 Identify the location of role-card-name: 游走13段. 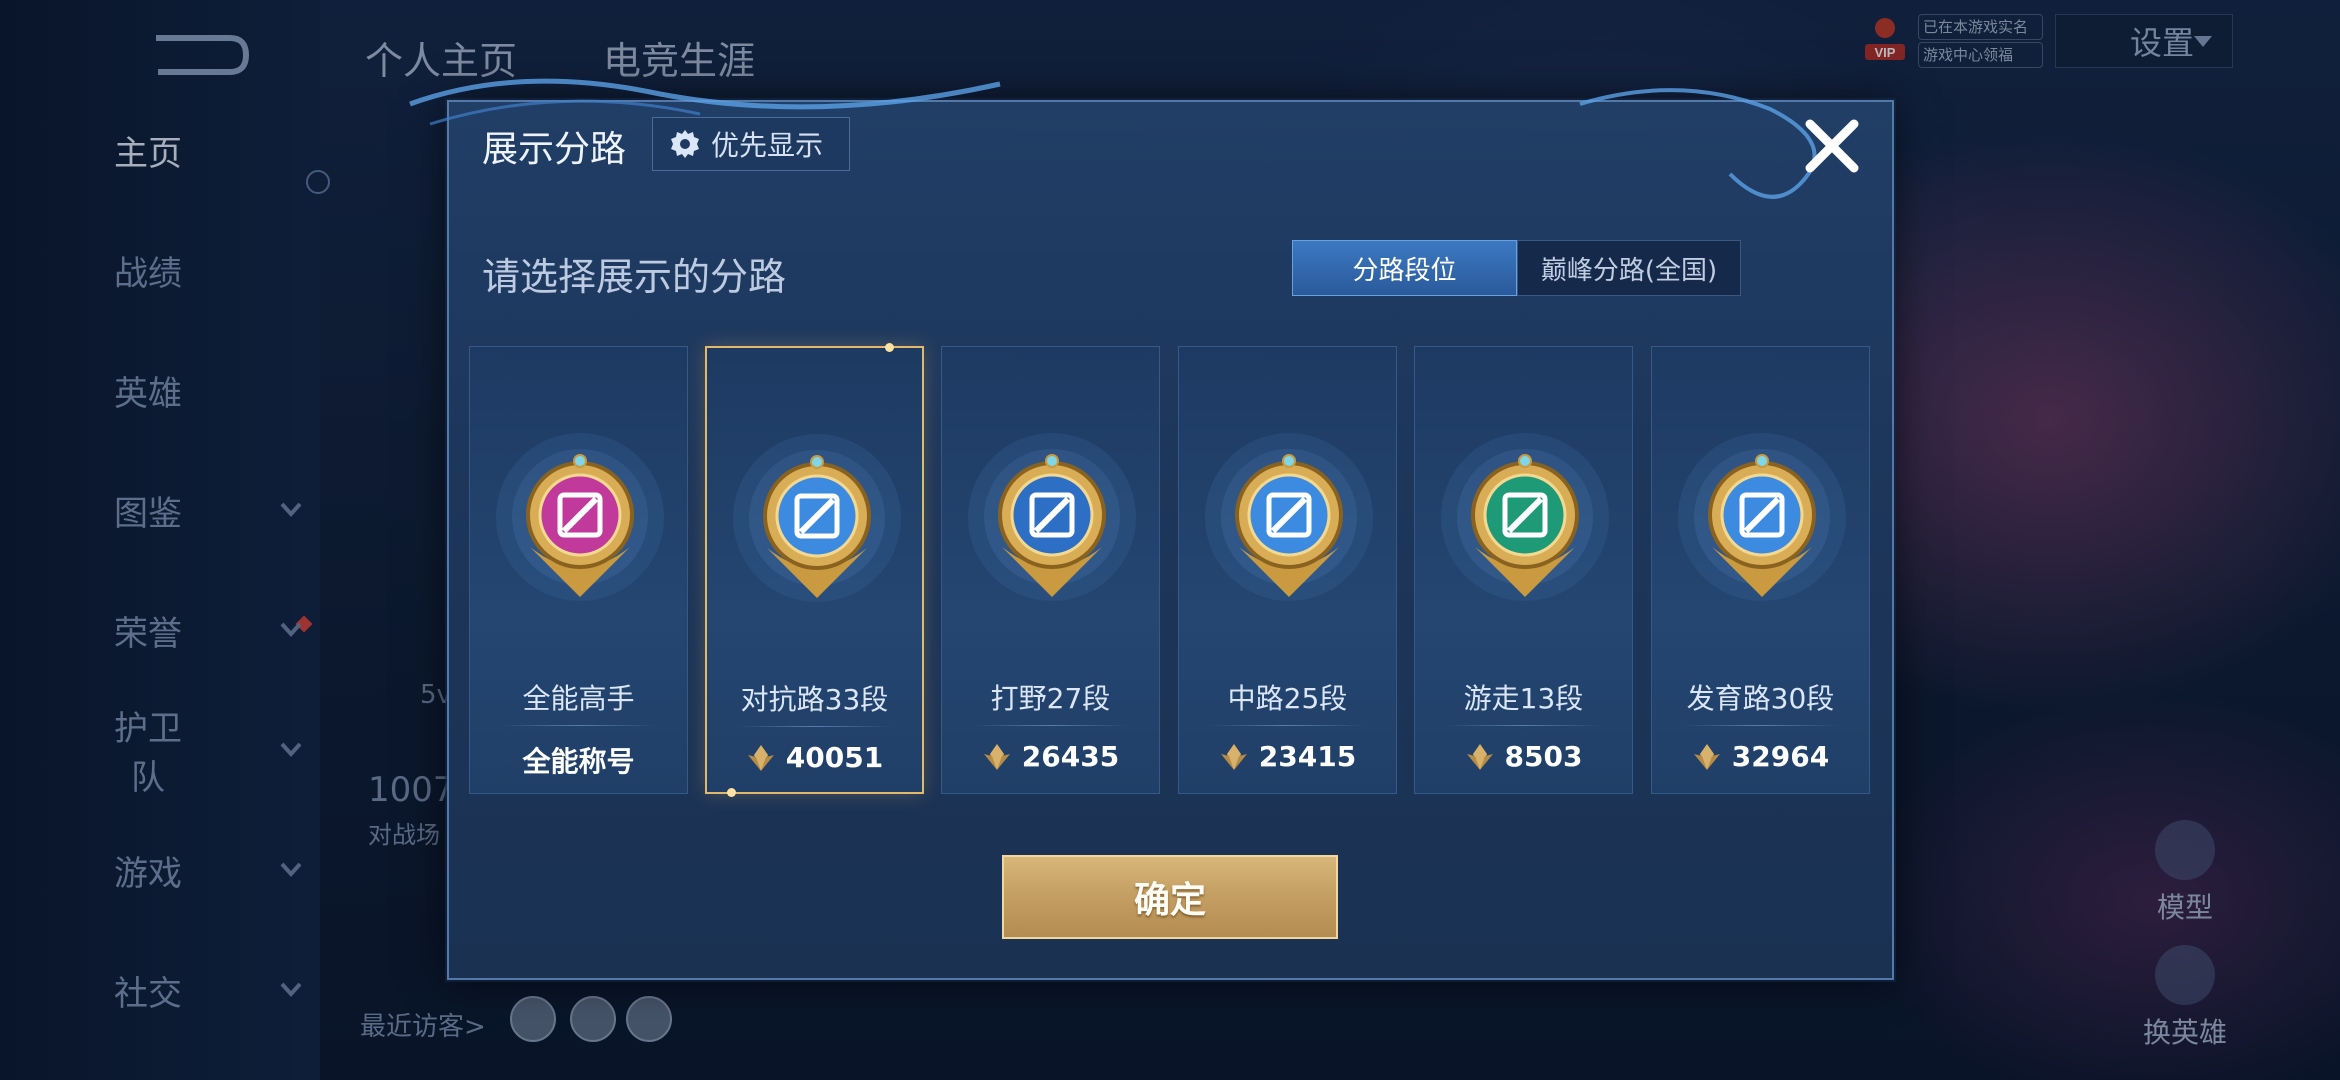
(1523, 698).